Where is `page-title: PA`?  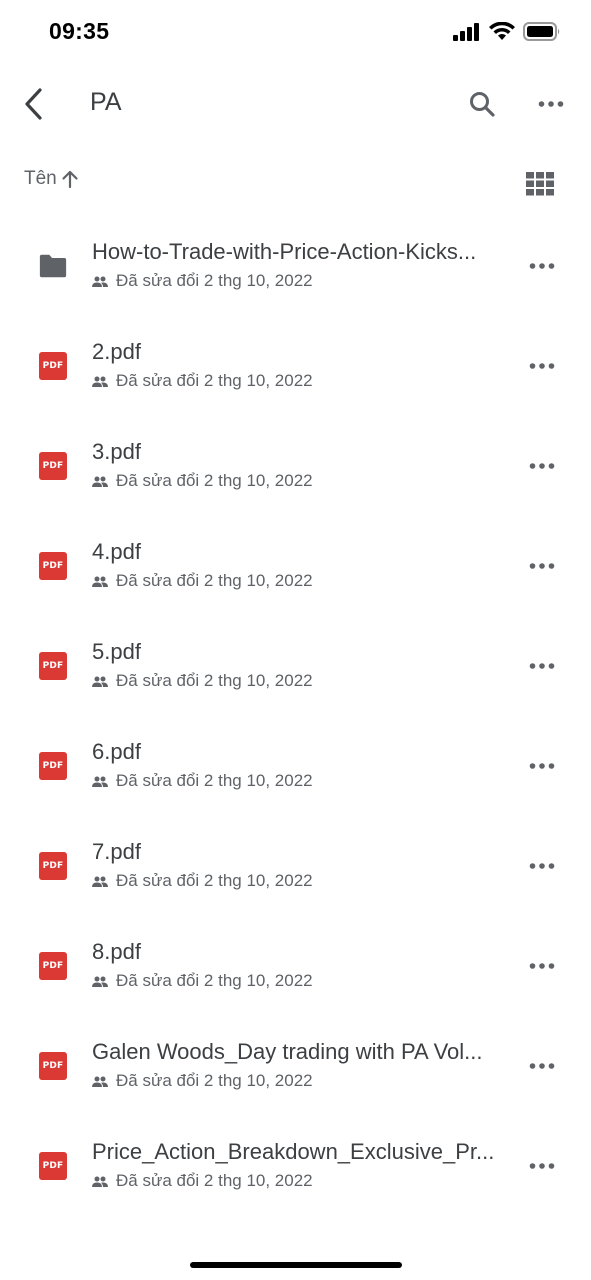
page-title: PA is located at coordinates (106, 102).